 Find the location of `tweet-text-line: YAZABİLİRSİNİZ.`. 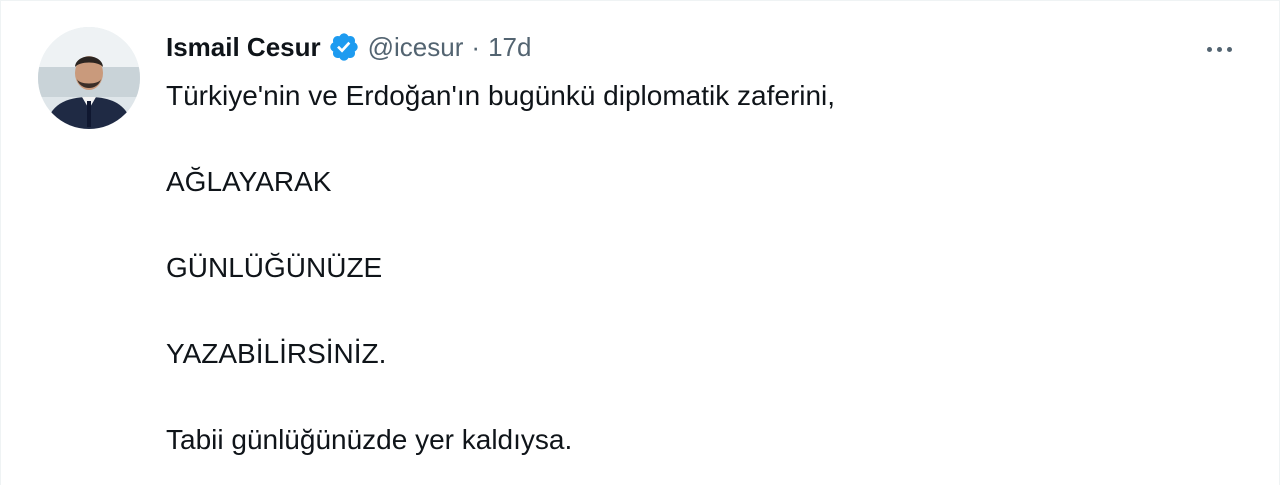

tweet-text-line: YAZABİLİRSİNİZ. is located at coordinates (276, 353).